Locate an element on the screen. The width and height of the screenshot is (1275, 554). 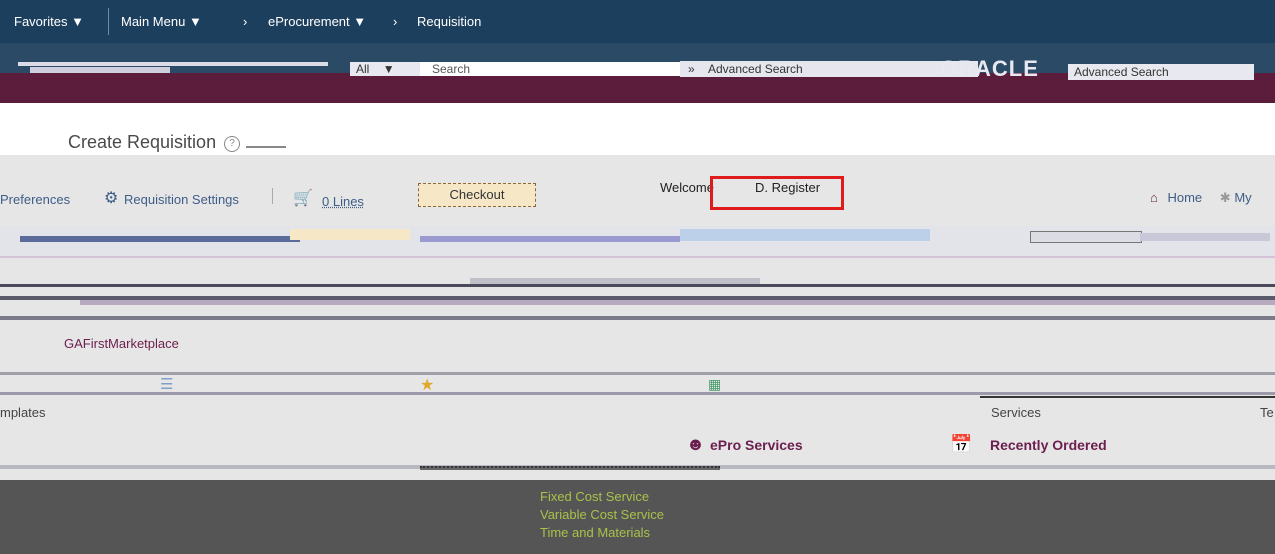
te-link-partial: Te is located at coordinates (1267, 412).